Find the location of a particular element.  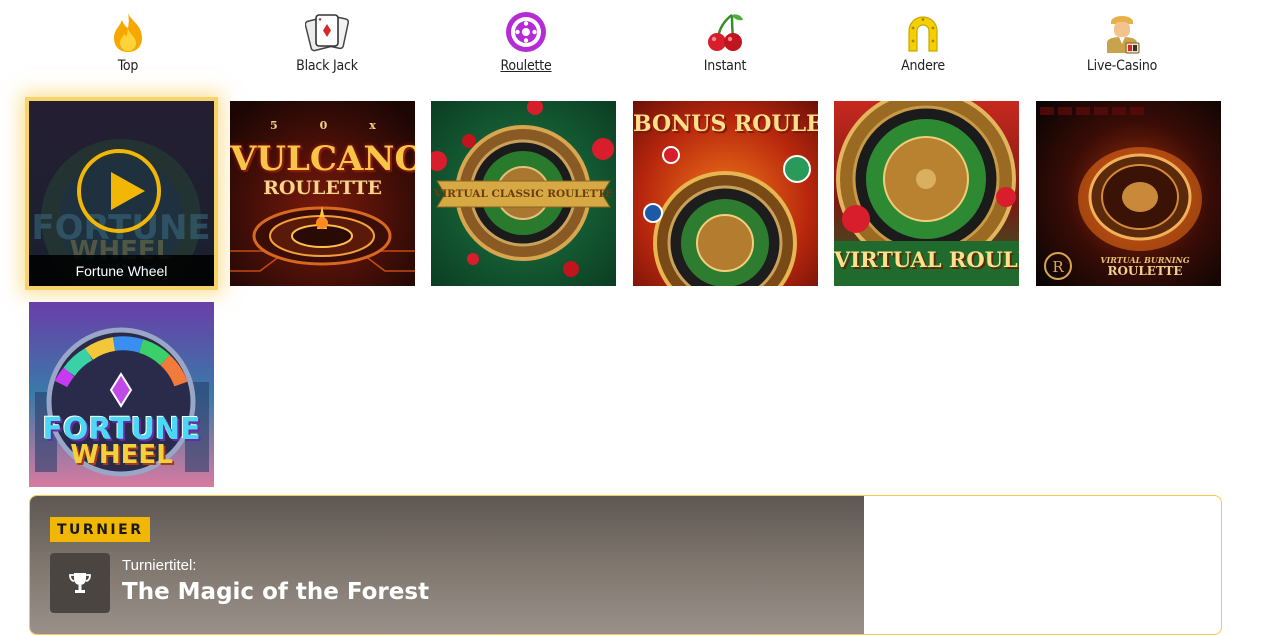

game-tile-virtual-roulette: VIRTUAL ROULETTE is located at coordinates (926, 193).